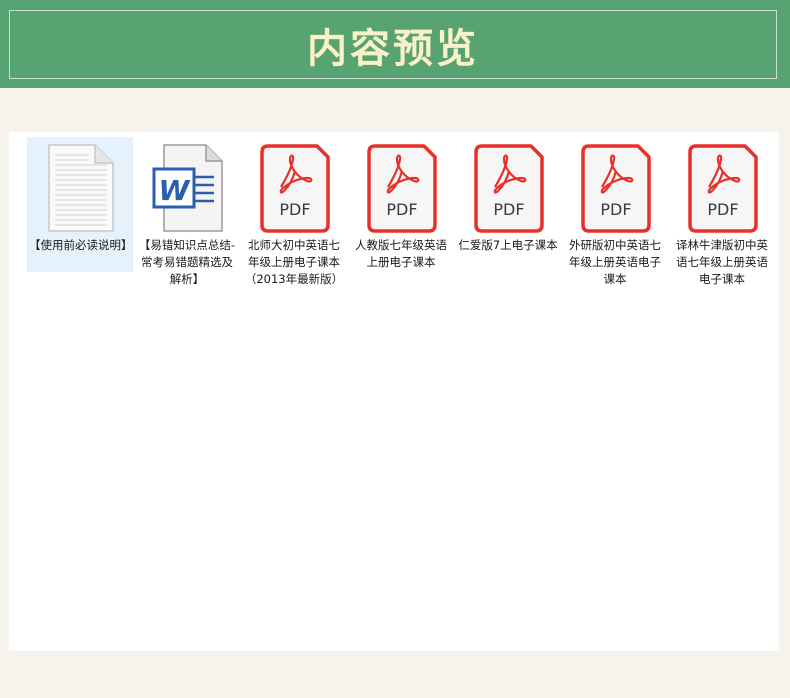  I want to click on file-item-bnu-textbook: PDF 北师大初中英语七年级上册电子课本（2013年最新版）, so click(294, 221).